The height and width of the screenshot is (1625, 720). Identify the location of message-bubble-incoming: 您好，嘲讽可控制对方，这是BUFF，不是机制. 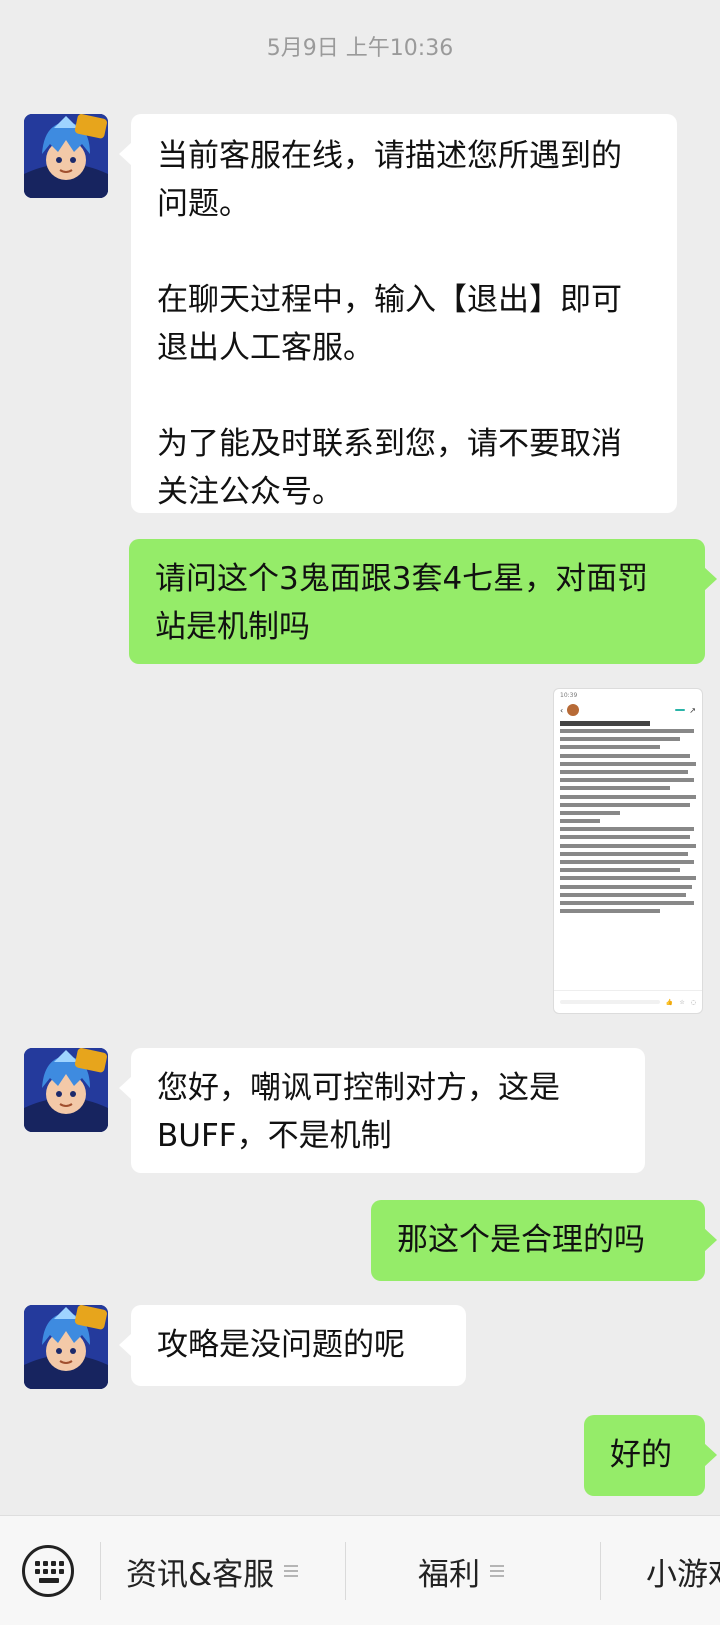
(382, 1110).